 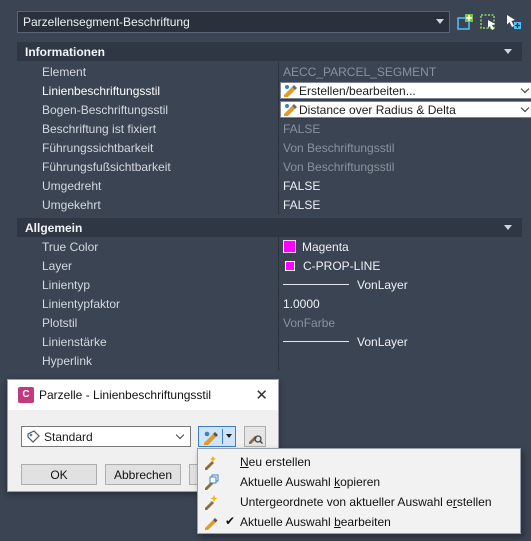 I want to click on lineweight-name: VonLayer, so click(x=382, y=342).